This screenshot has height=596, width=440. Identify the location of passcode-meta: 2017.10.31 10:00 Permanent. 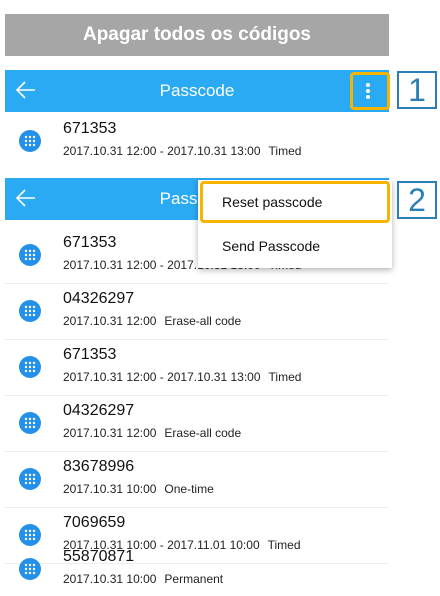
(143, 579).